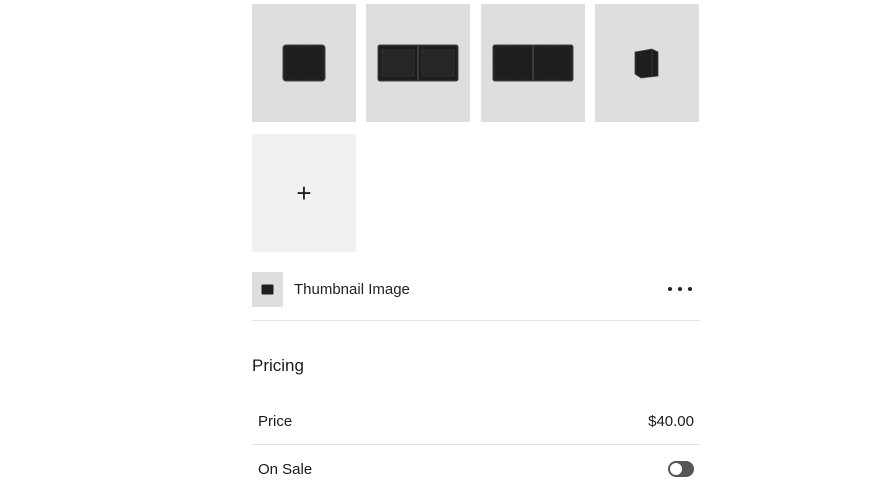  I want to click on pricing-section-title: Pricing, so click(278, 365).